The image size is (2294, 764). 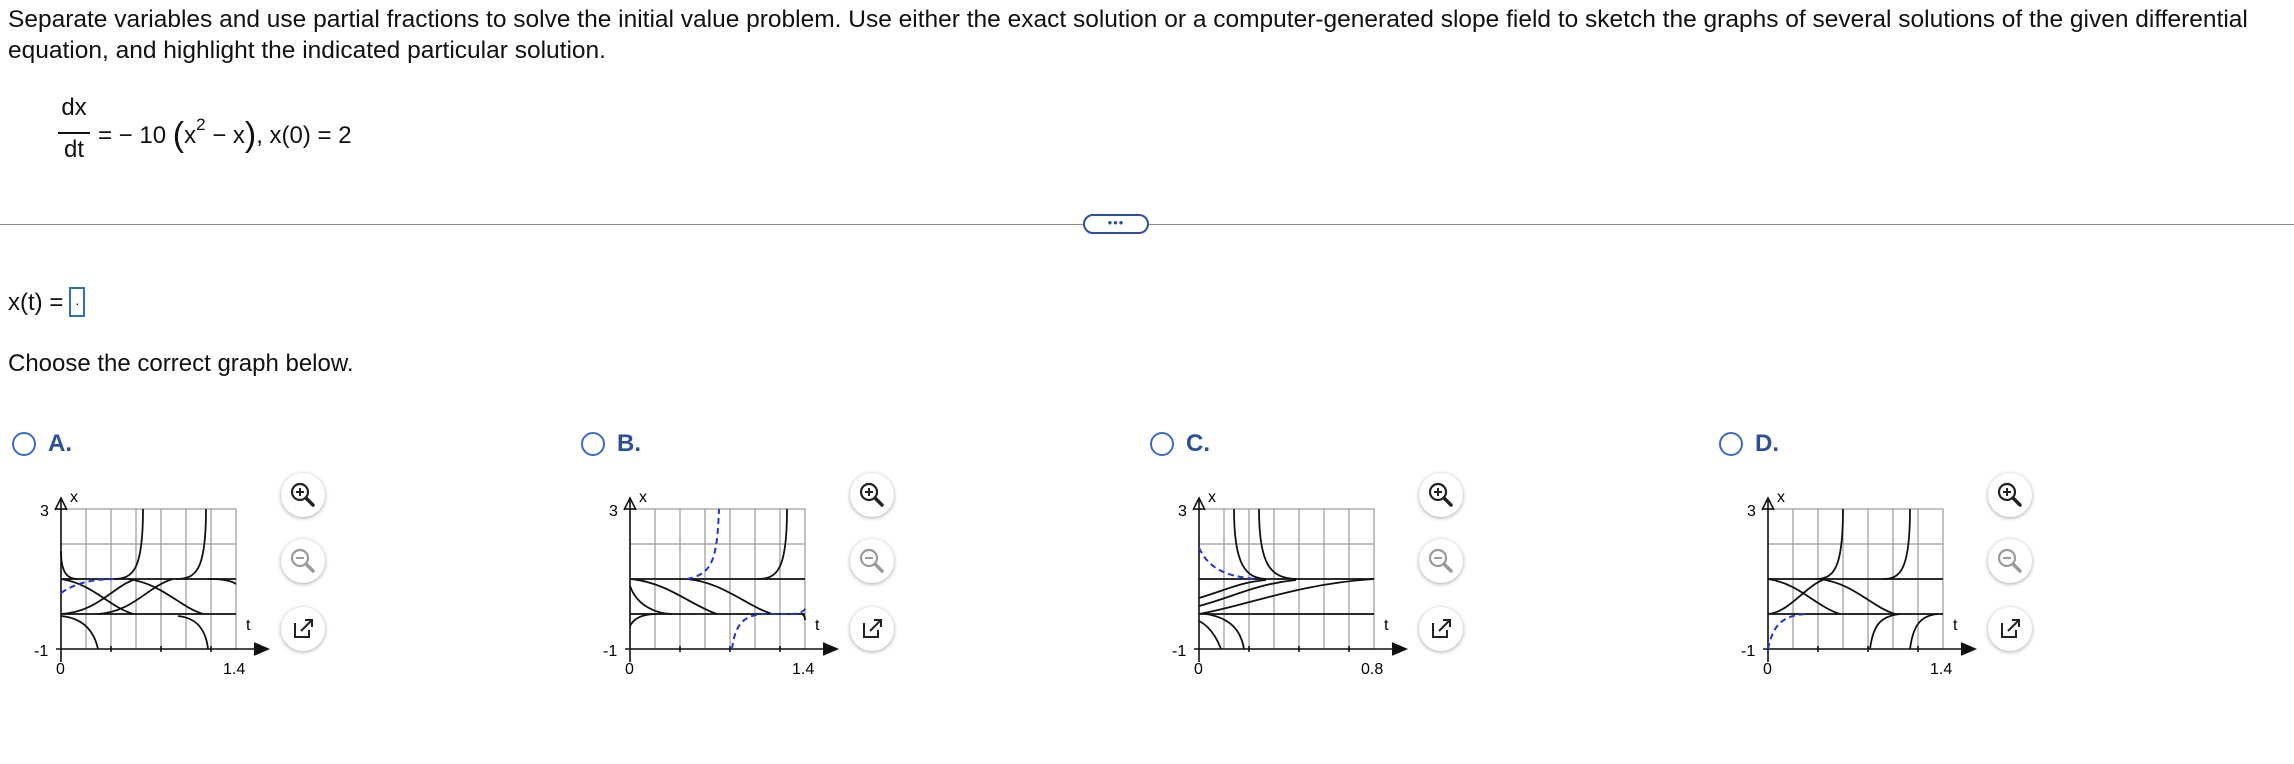 What do you see at coordinates (181, 363) in the screenshot?
I see `choose-graph-prompt: Choose the correct graph below.` at bounding box center [181, 363].